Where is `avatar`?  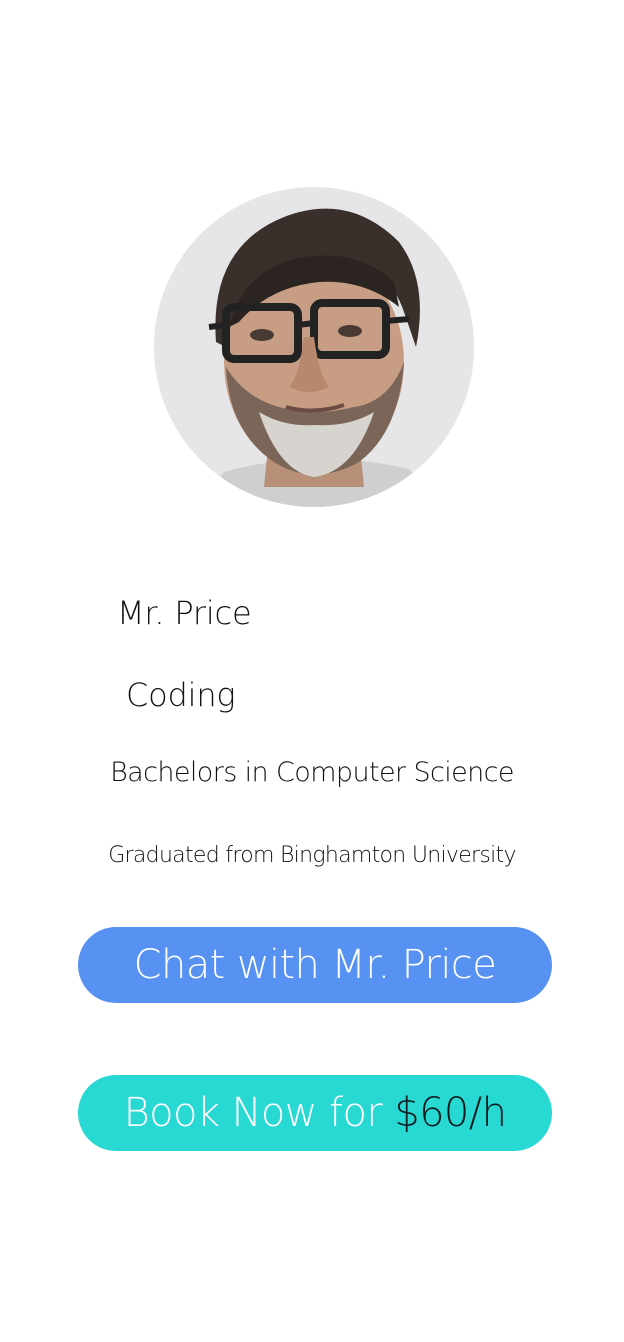 avatar is located at coordinates (314, 347).